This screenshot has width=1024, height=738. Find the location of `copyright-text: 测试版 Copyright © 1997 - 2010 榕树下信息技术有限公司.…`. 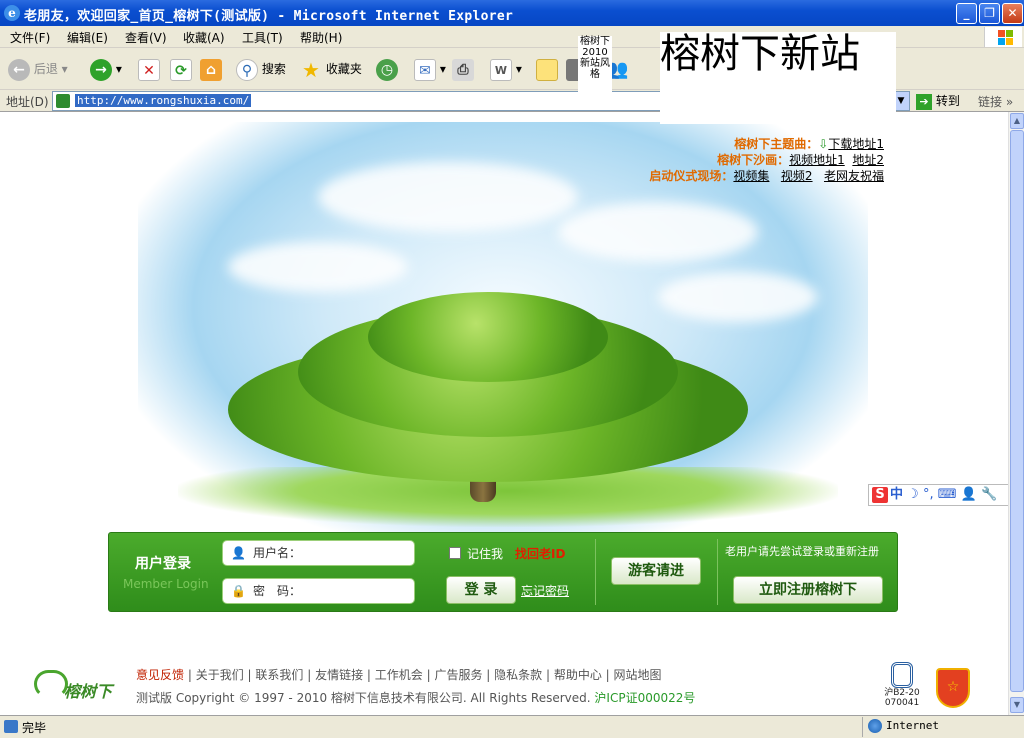

copyright-text: 测试版 Copyright © 1997 - 2010 榕树下信息技术有限公司.… is located at coordinates (363, 698).